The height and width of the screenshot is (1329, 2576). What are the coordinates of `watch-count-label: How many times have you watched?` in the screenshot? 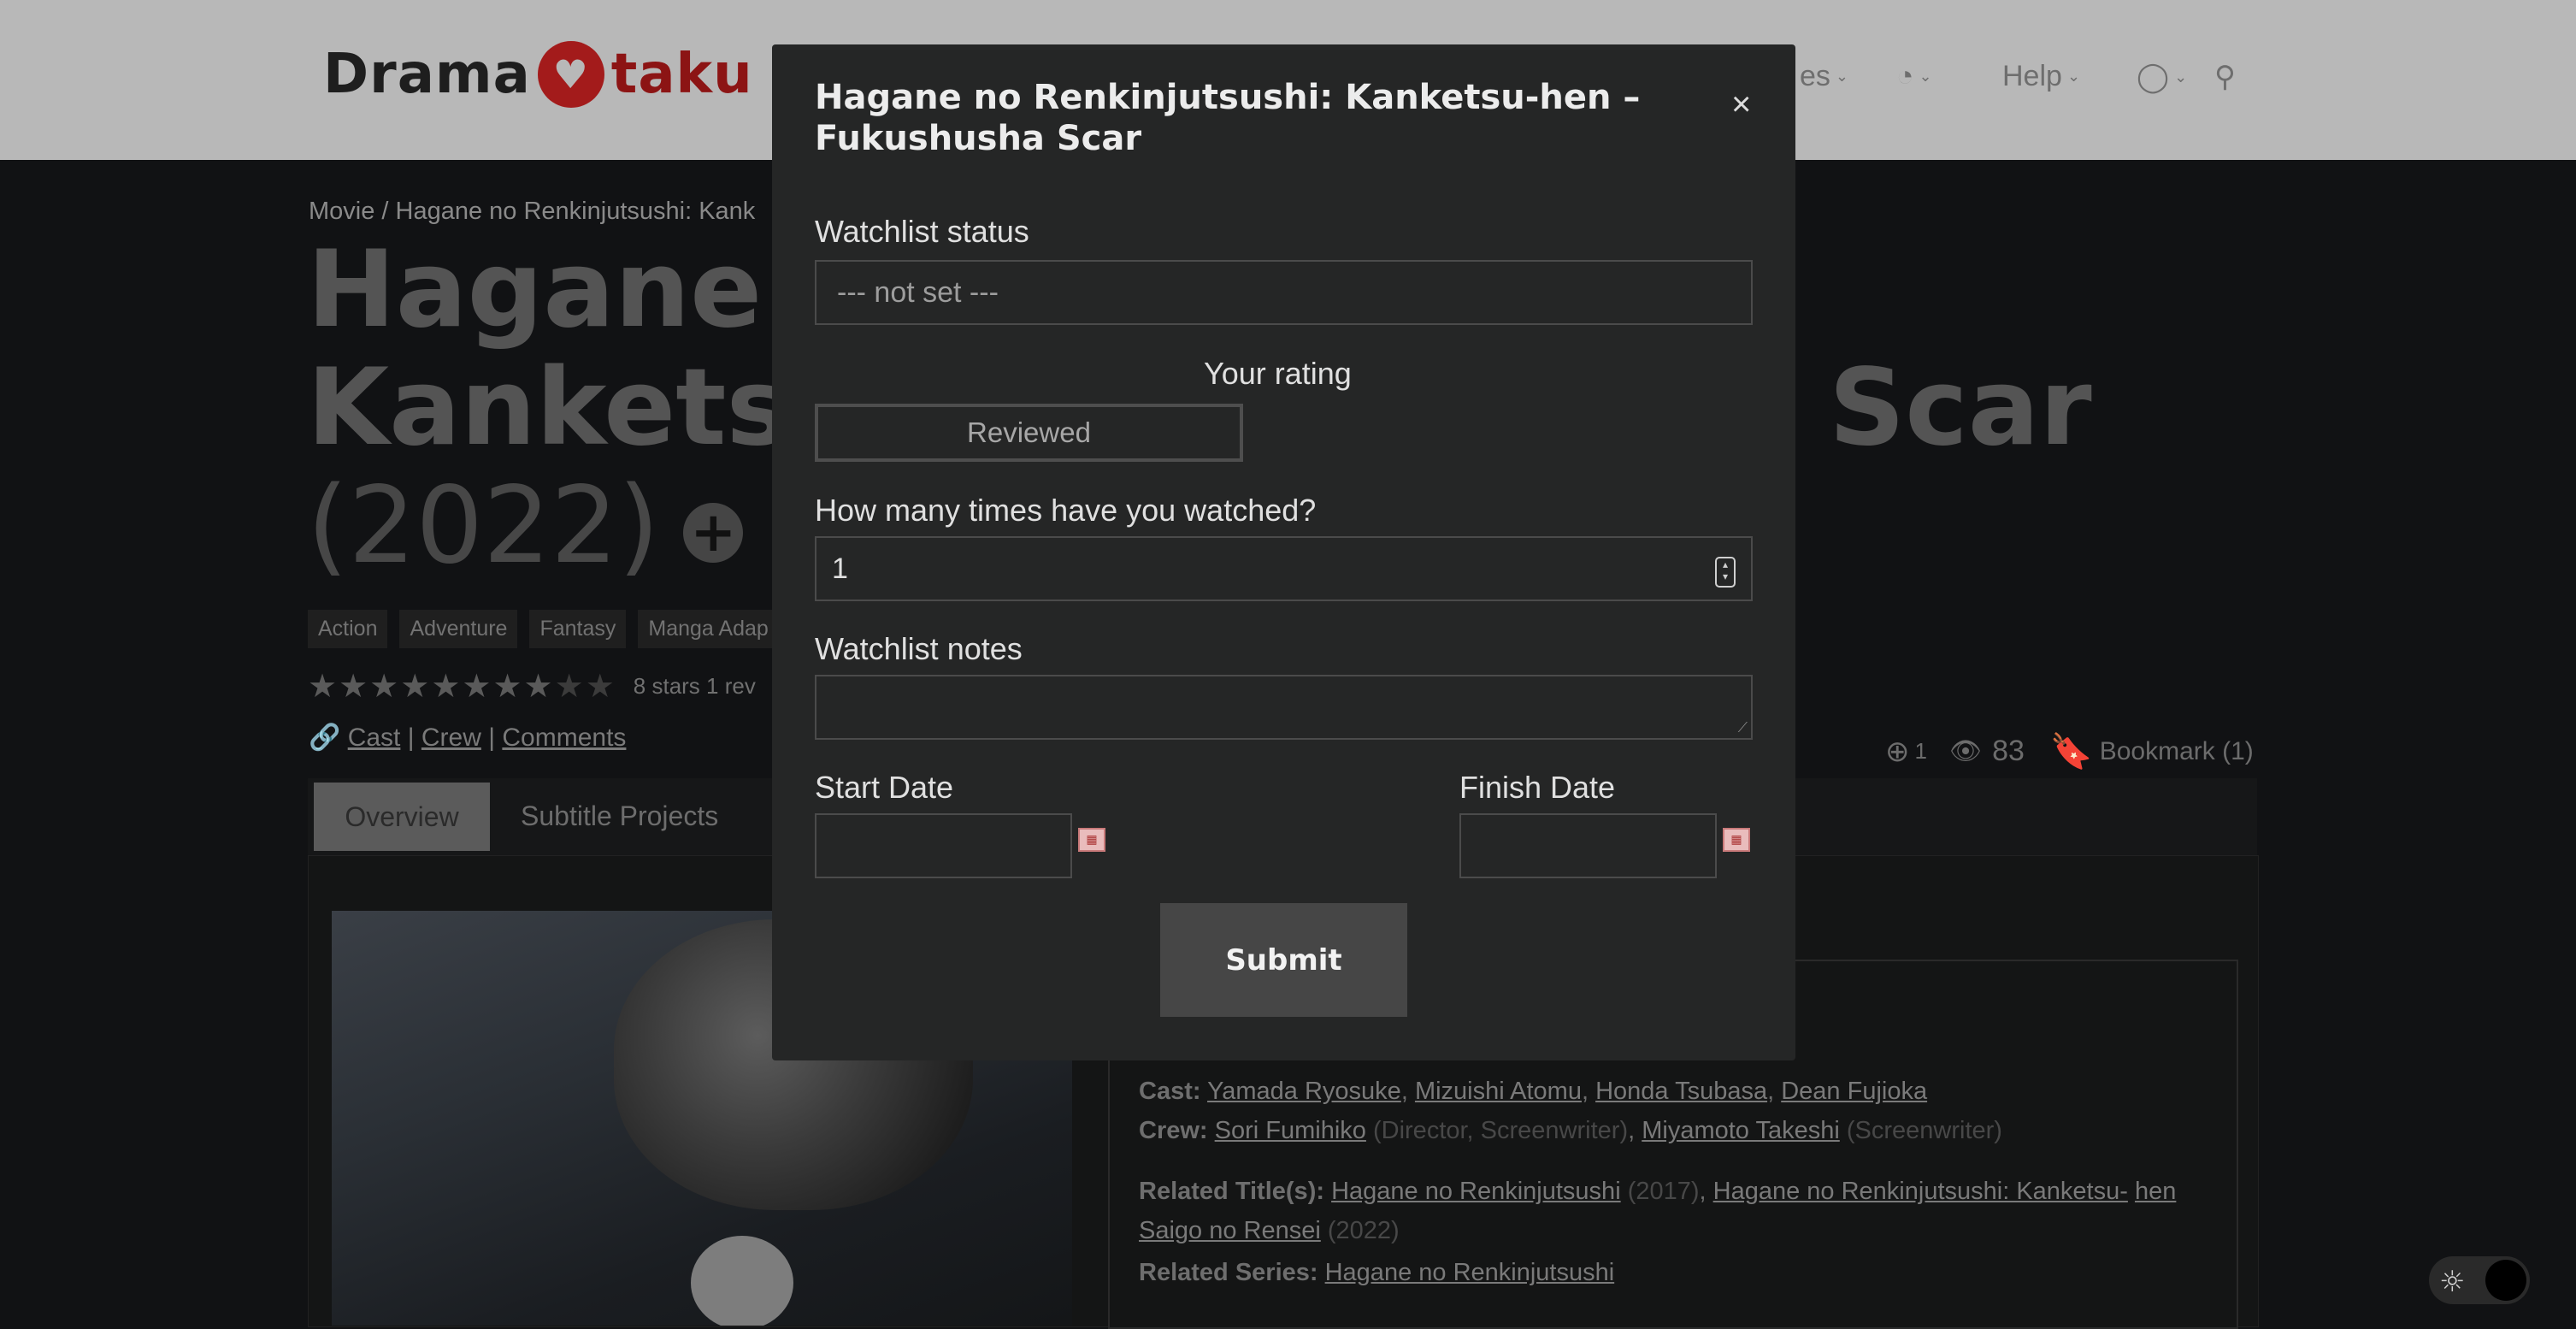 It's located at (1066, 510).